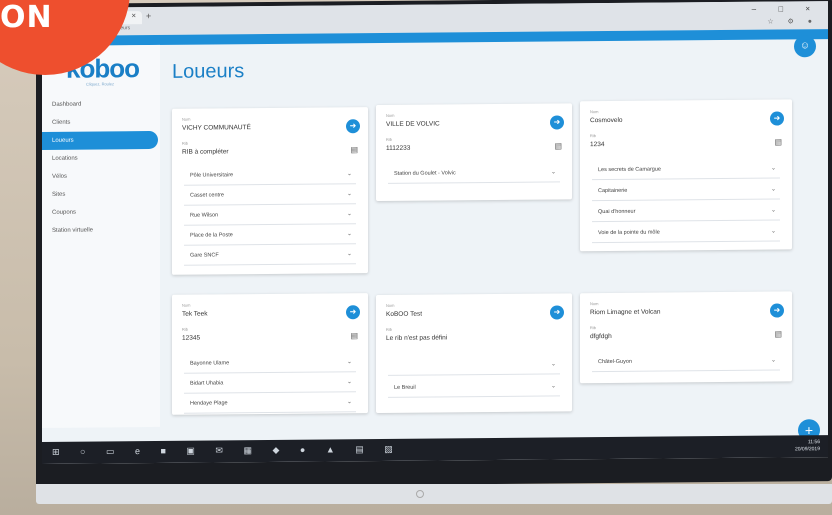 The image size is (832, 515). I want to click on loueur-name: Cosmovelo, so click(606, 120).